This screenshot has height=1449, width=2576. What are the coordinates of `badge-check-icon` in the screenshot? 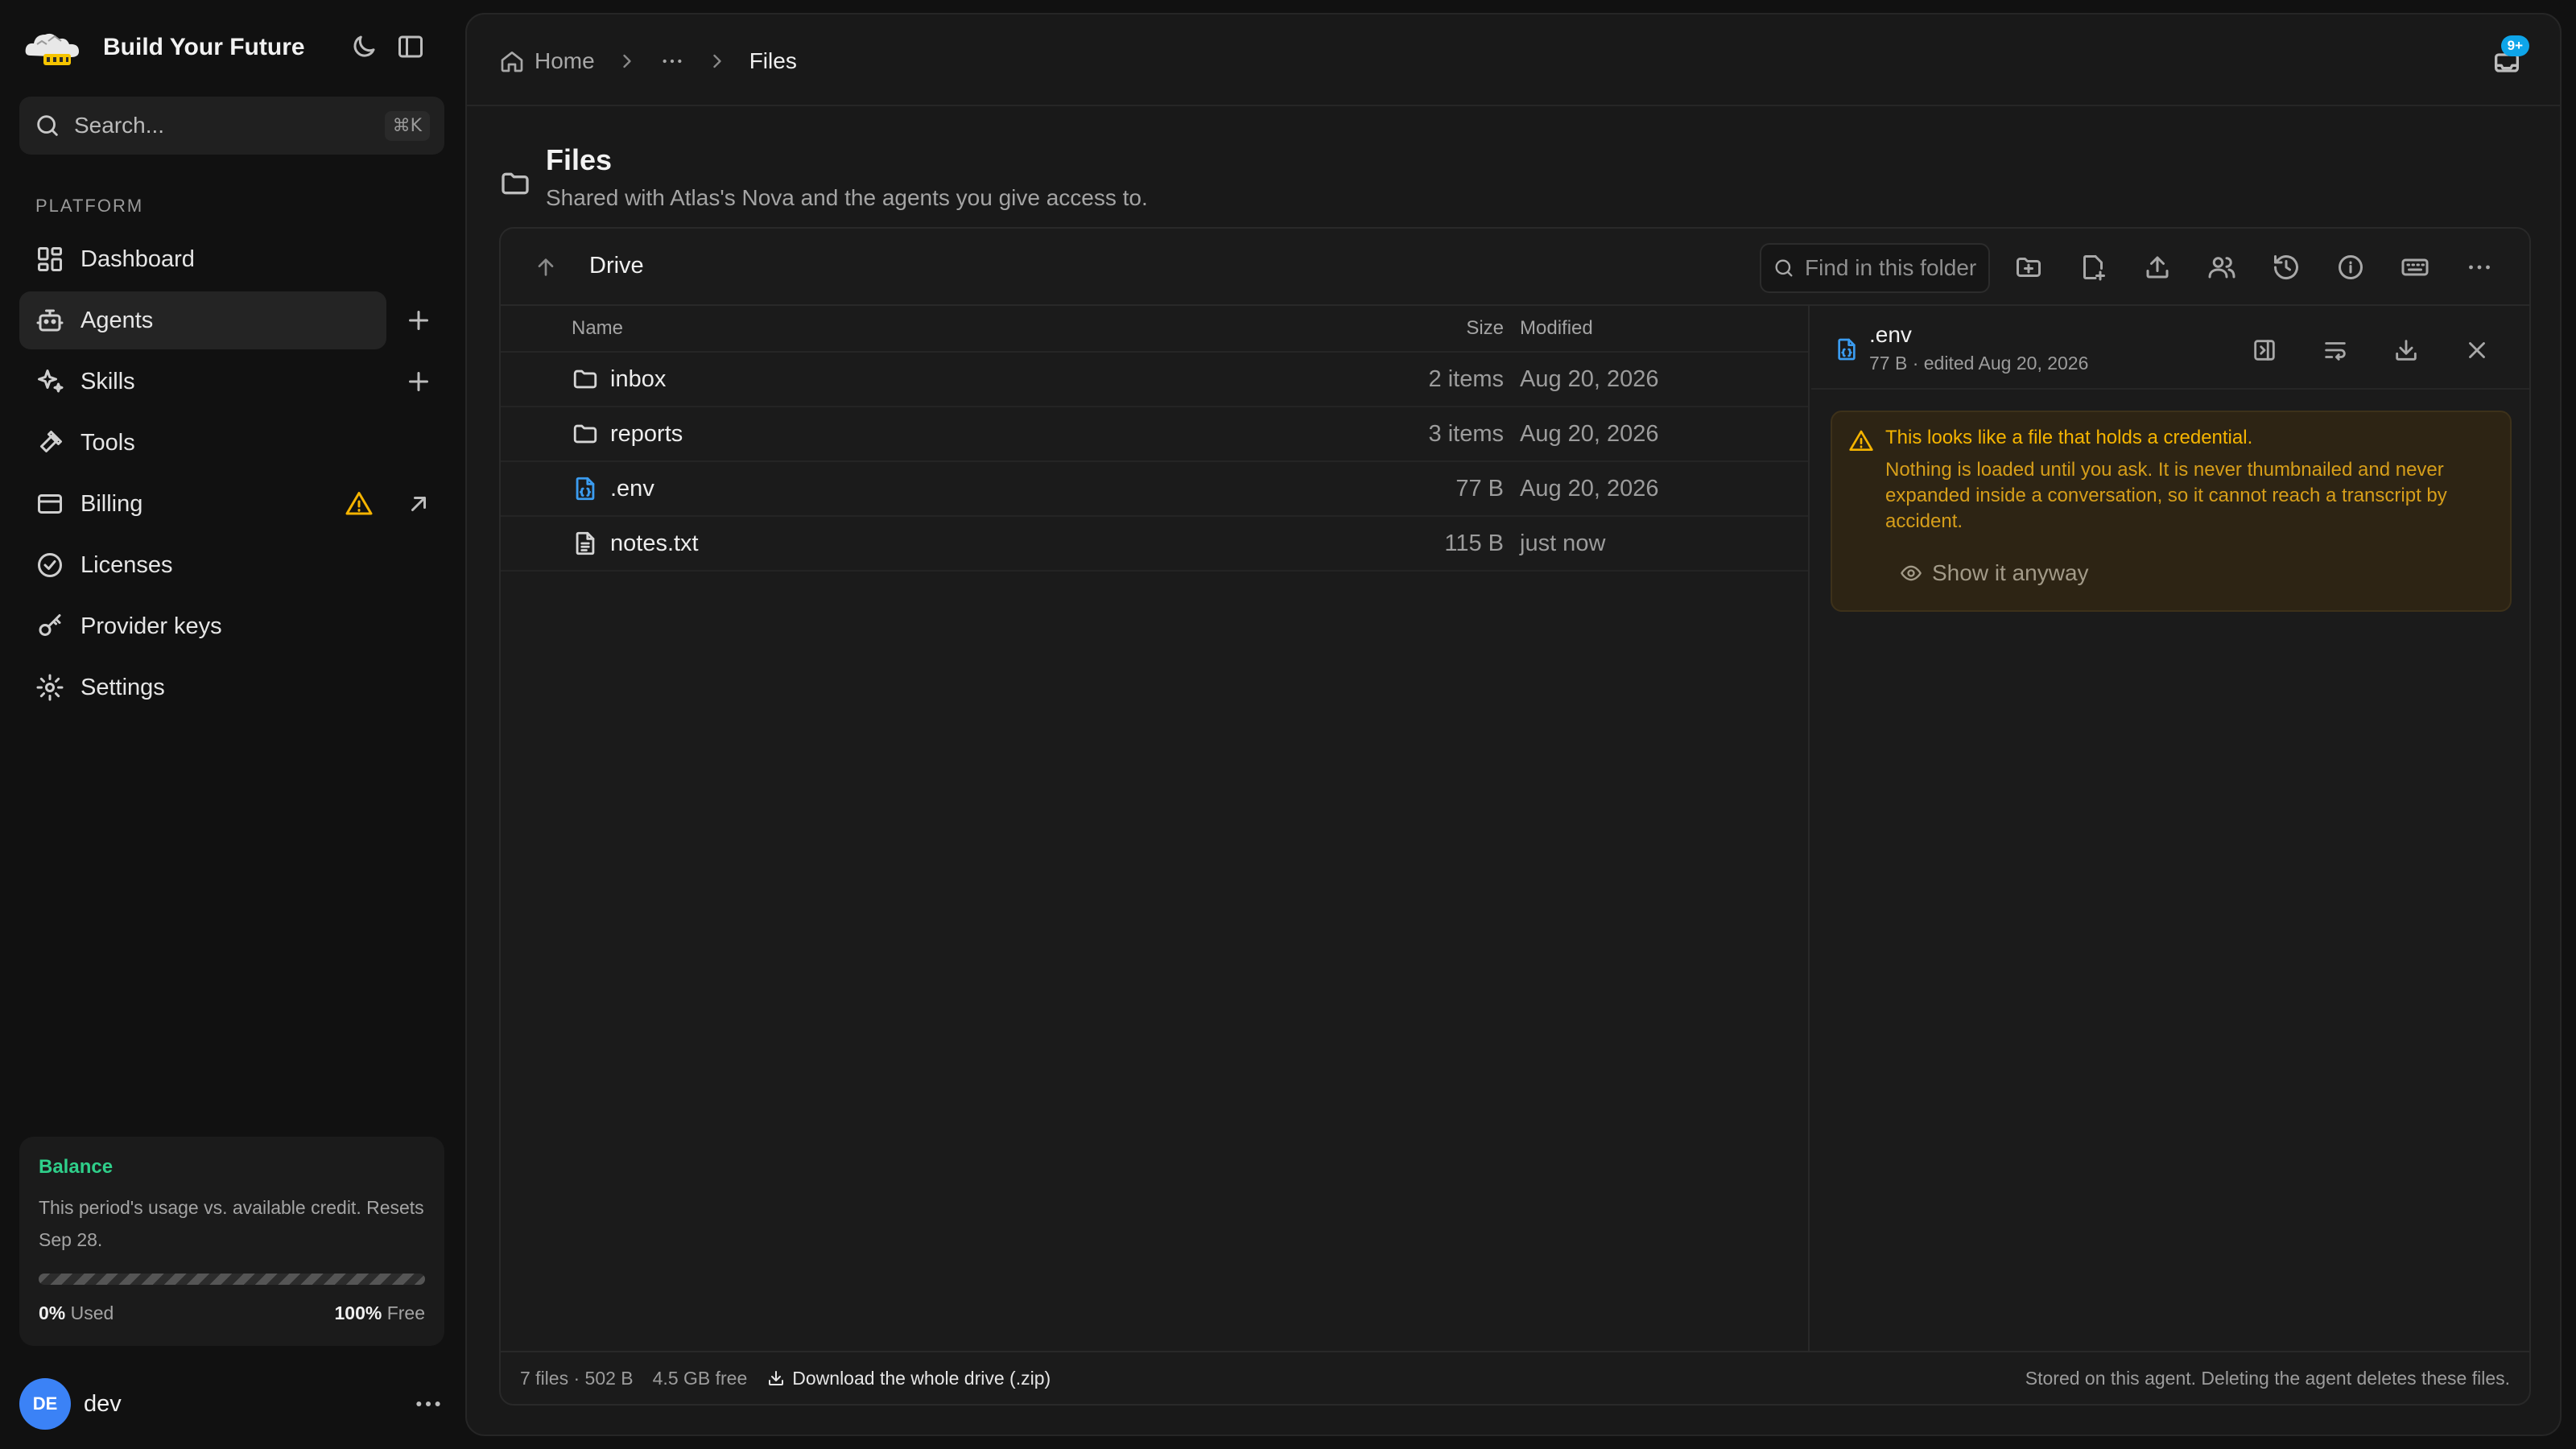 It's located at (49, 565).